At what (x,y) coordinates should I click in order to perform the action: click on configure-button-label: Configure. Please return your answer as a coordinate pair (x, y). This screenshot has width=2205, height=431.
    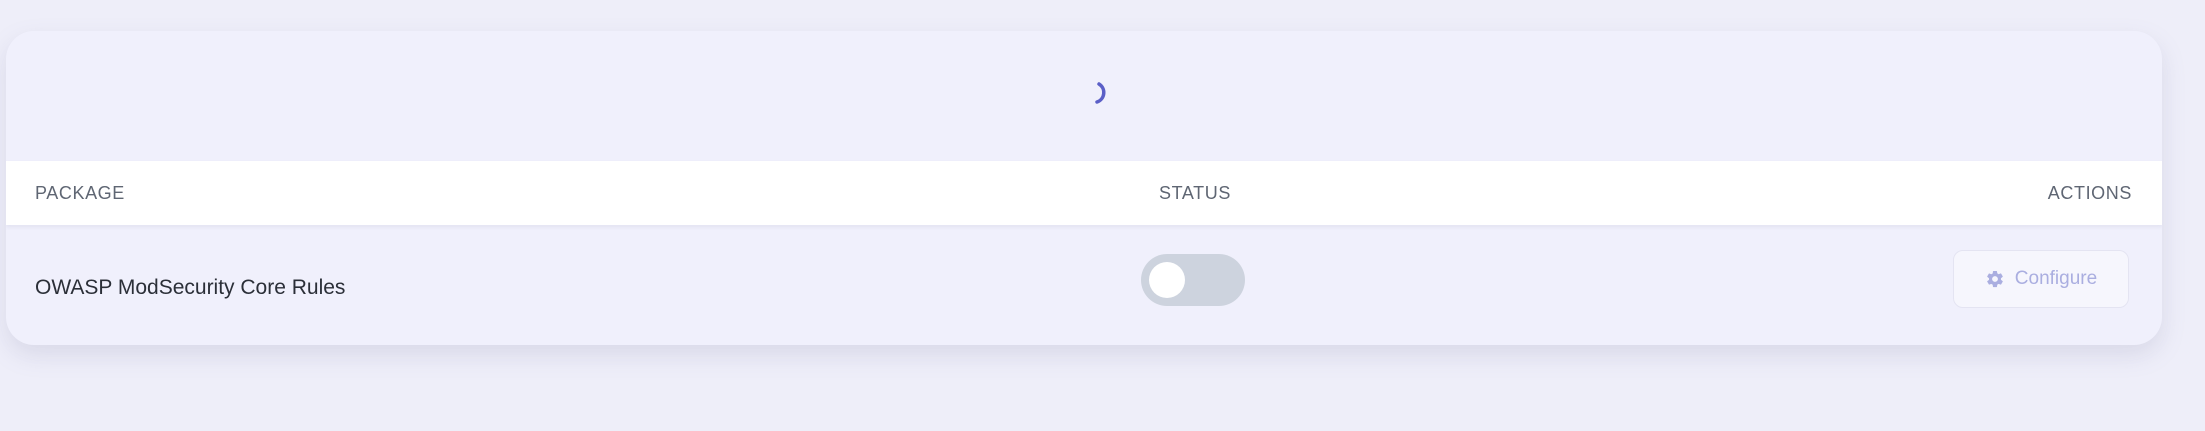
    Looking at the image, I should click on (2056, 278).